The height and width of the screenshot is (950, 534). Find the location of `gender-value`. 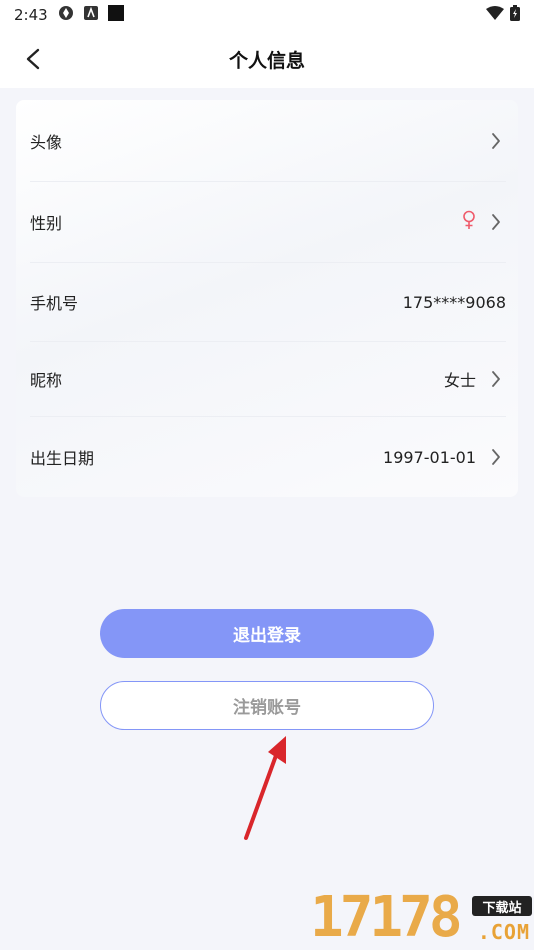

gender-value is located at coordinates (484, 222).